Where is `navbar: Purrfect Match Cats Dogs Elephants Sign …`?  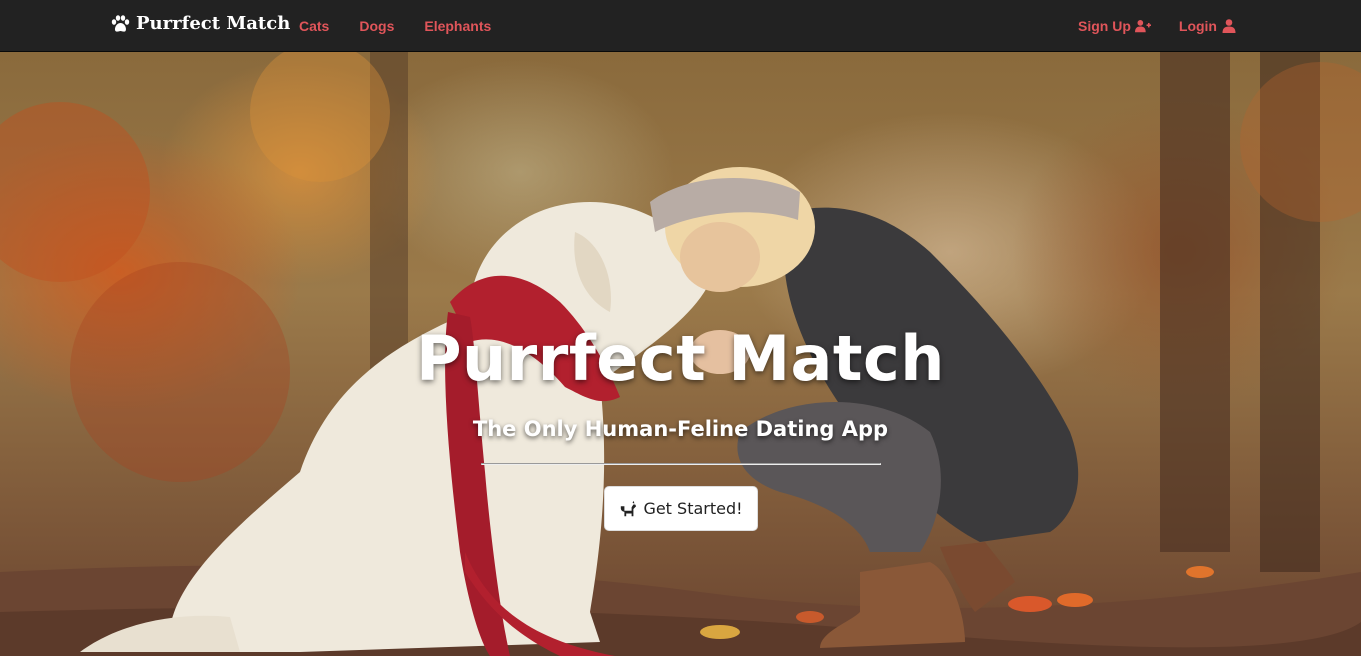
navbar: Purrfect Match Cats Dogs Elephants Sign … is located at coordinates (680, 26).